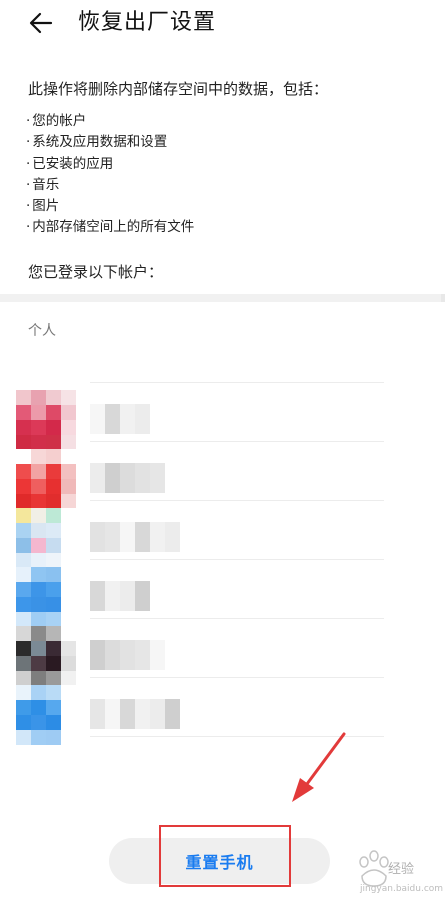  Describe the element at coordinates (110, 206) in the screenshot. I see `data-list-item: 图片` at that location.